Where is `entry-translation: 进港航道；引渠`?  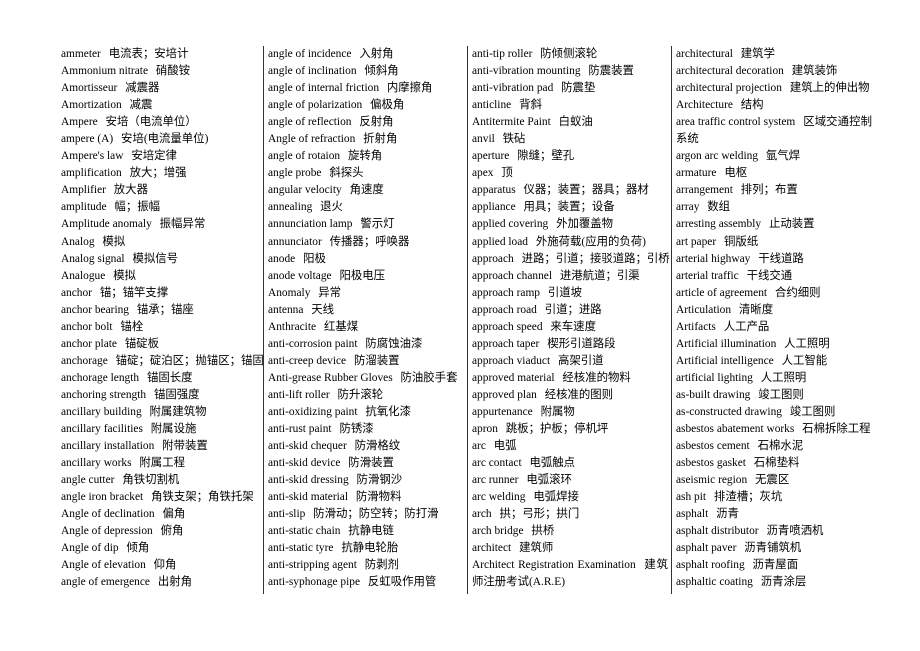 entry-translation: 进港航道；引渠 is located at coordinates (599, 275).